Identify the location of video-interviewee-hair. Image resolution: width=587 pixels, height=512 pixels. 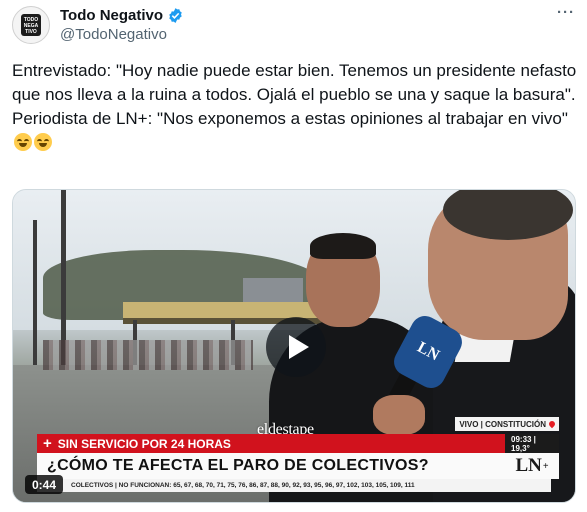
(343, 246).